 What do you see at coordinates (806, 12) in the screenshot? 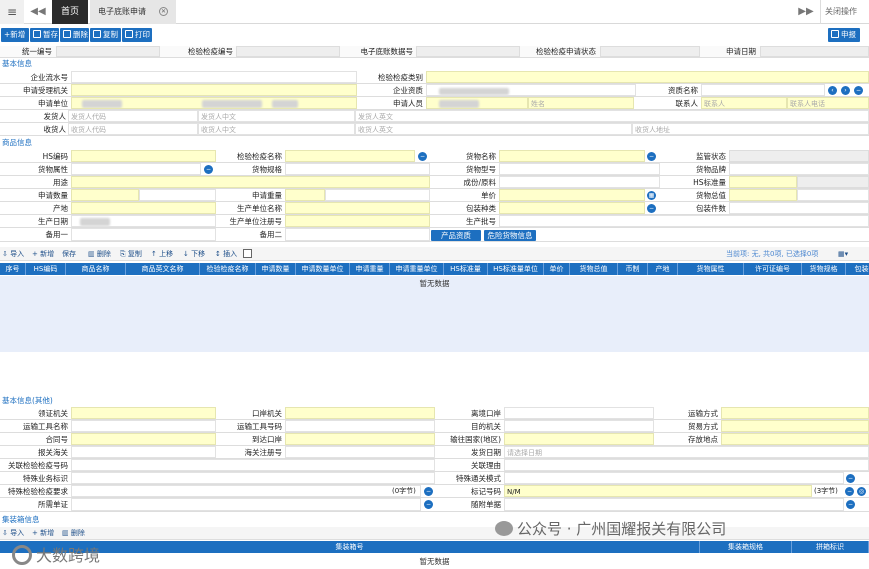
I see `scroll-right-icon: ▶▶` at bounding box center [806, 12].